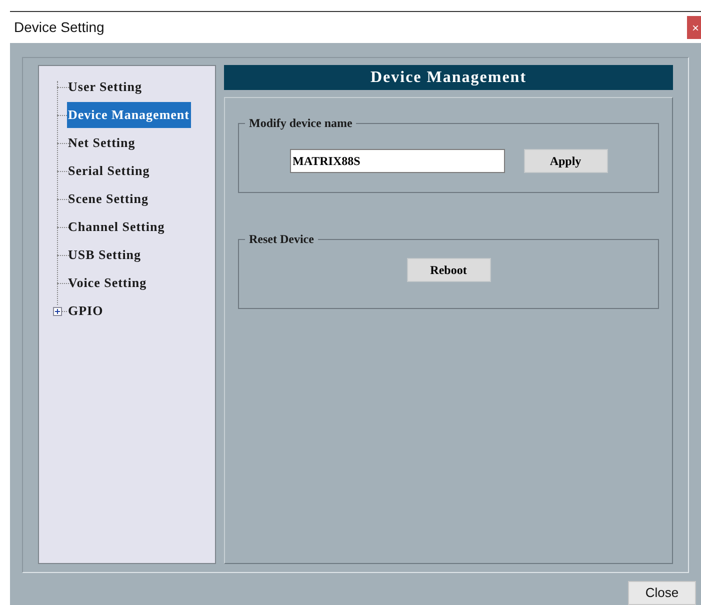  What do you see at coordinates (107, 283) in the screenshot?
I see `tree-item: Voice Setting` at bounding box center [107, 283].